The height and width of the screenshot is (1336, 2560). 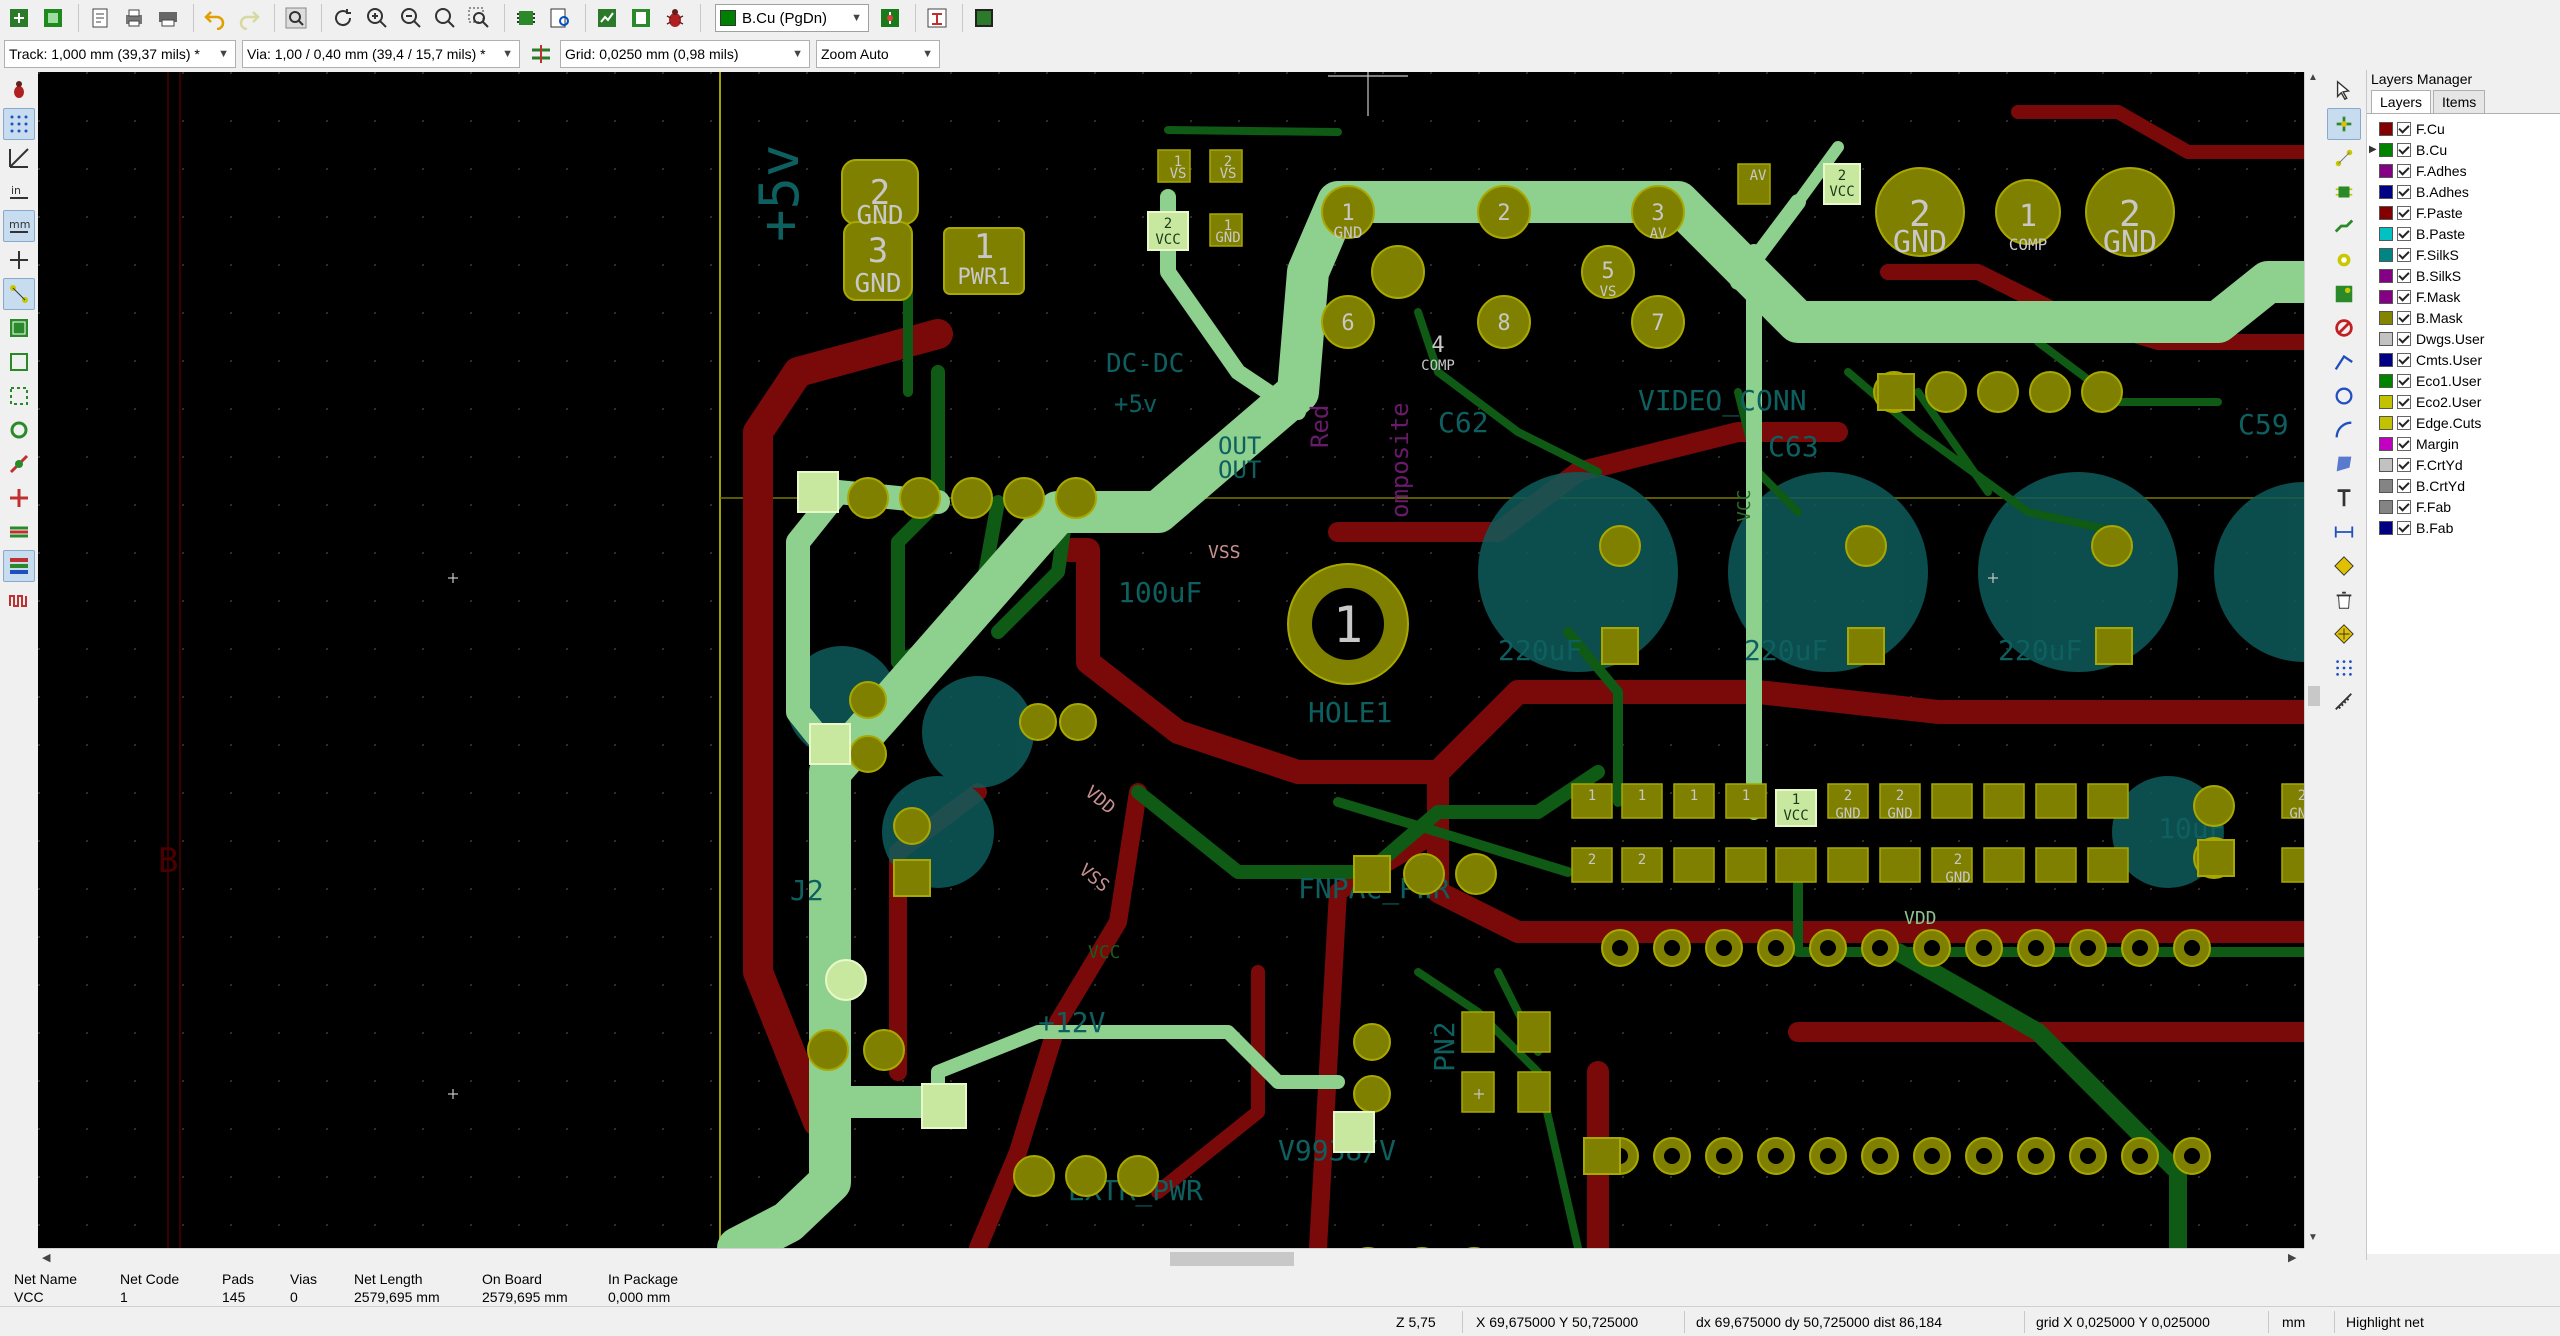 What do you see at coordinates (19, 464) in the screenshot?
I see `via-sketch-icon` at bounding box center [19, 464].